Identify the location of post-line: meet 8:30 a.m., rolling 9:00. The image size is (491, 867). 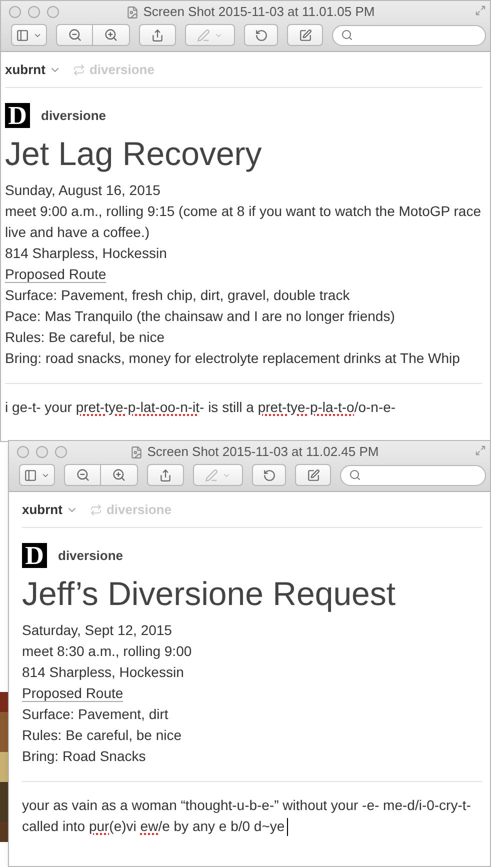
(107, 651).